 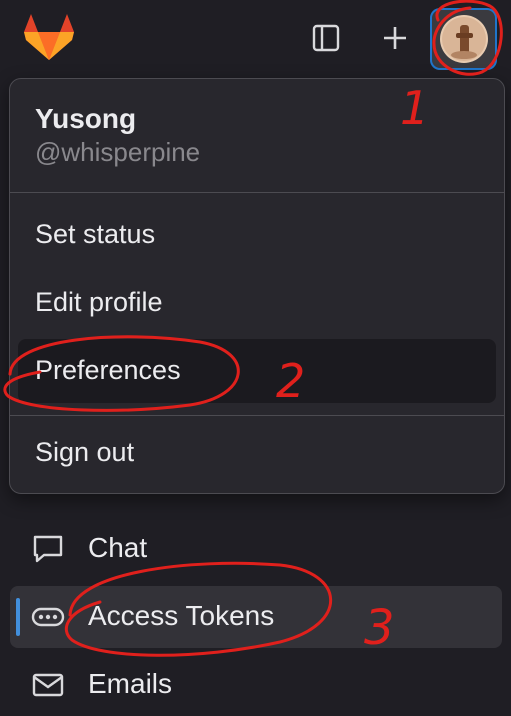 What do you see at coordinates (118, 152) in the screenshot?
I see `user-handle: @whisperpine` at bounding box center [118, 152].